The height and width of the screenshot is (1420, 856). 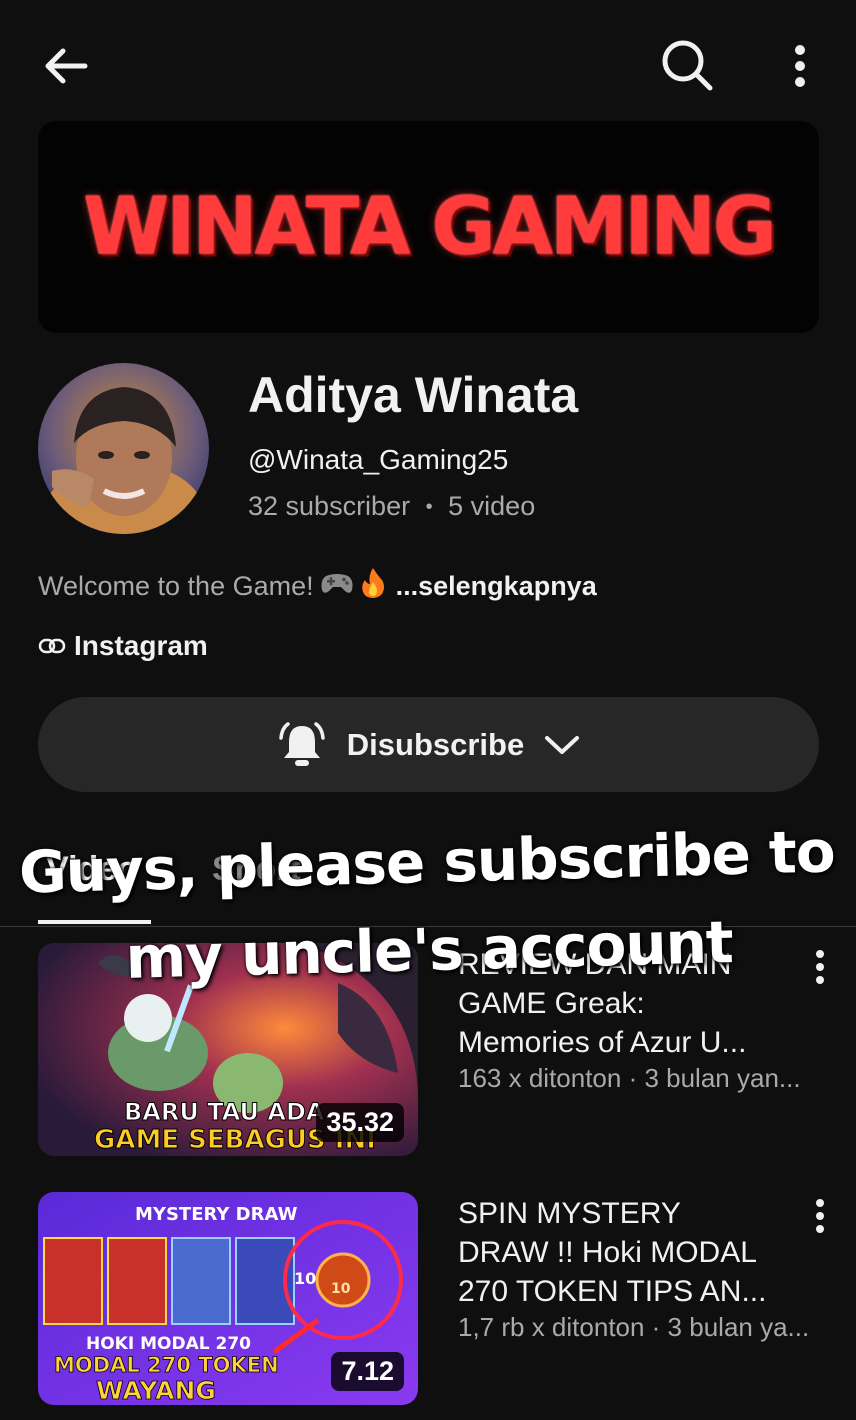 I want to click on channel-description: Welcome to the Game! ...selengkapnya, so click(x=317, y=586).